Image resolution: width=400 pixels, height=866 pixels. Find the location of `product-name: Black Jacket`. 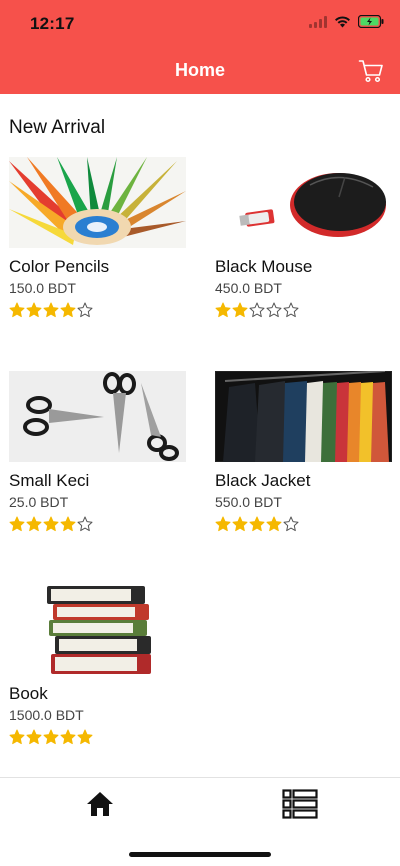

product-name: Black Jacket is located at coordinates (263, 480).